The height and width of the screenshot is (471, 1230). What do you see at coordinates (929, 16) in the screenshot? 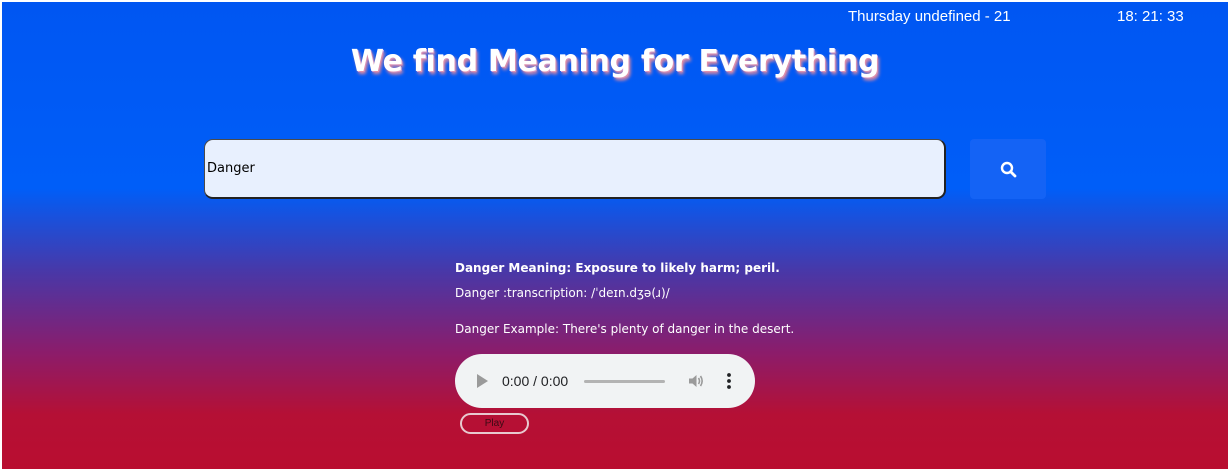
I see `date-display: Thursday undefined - 21` at bounding box center [929, 16].